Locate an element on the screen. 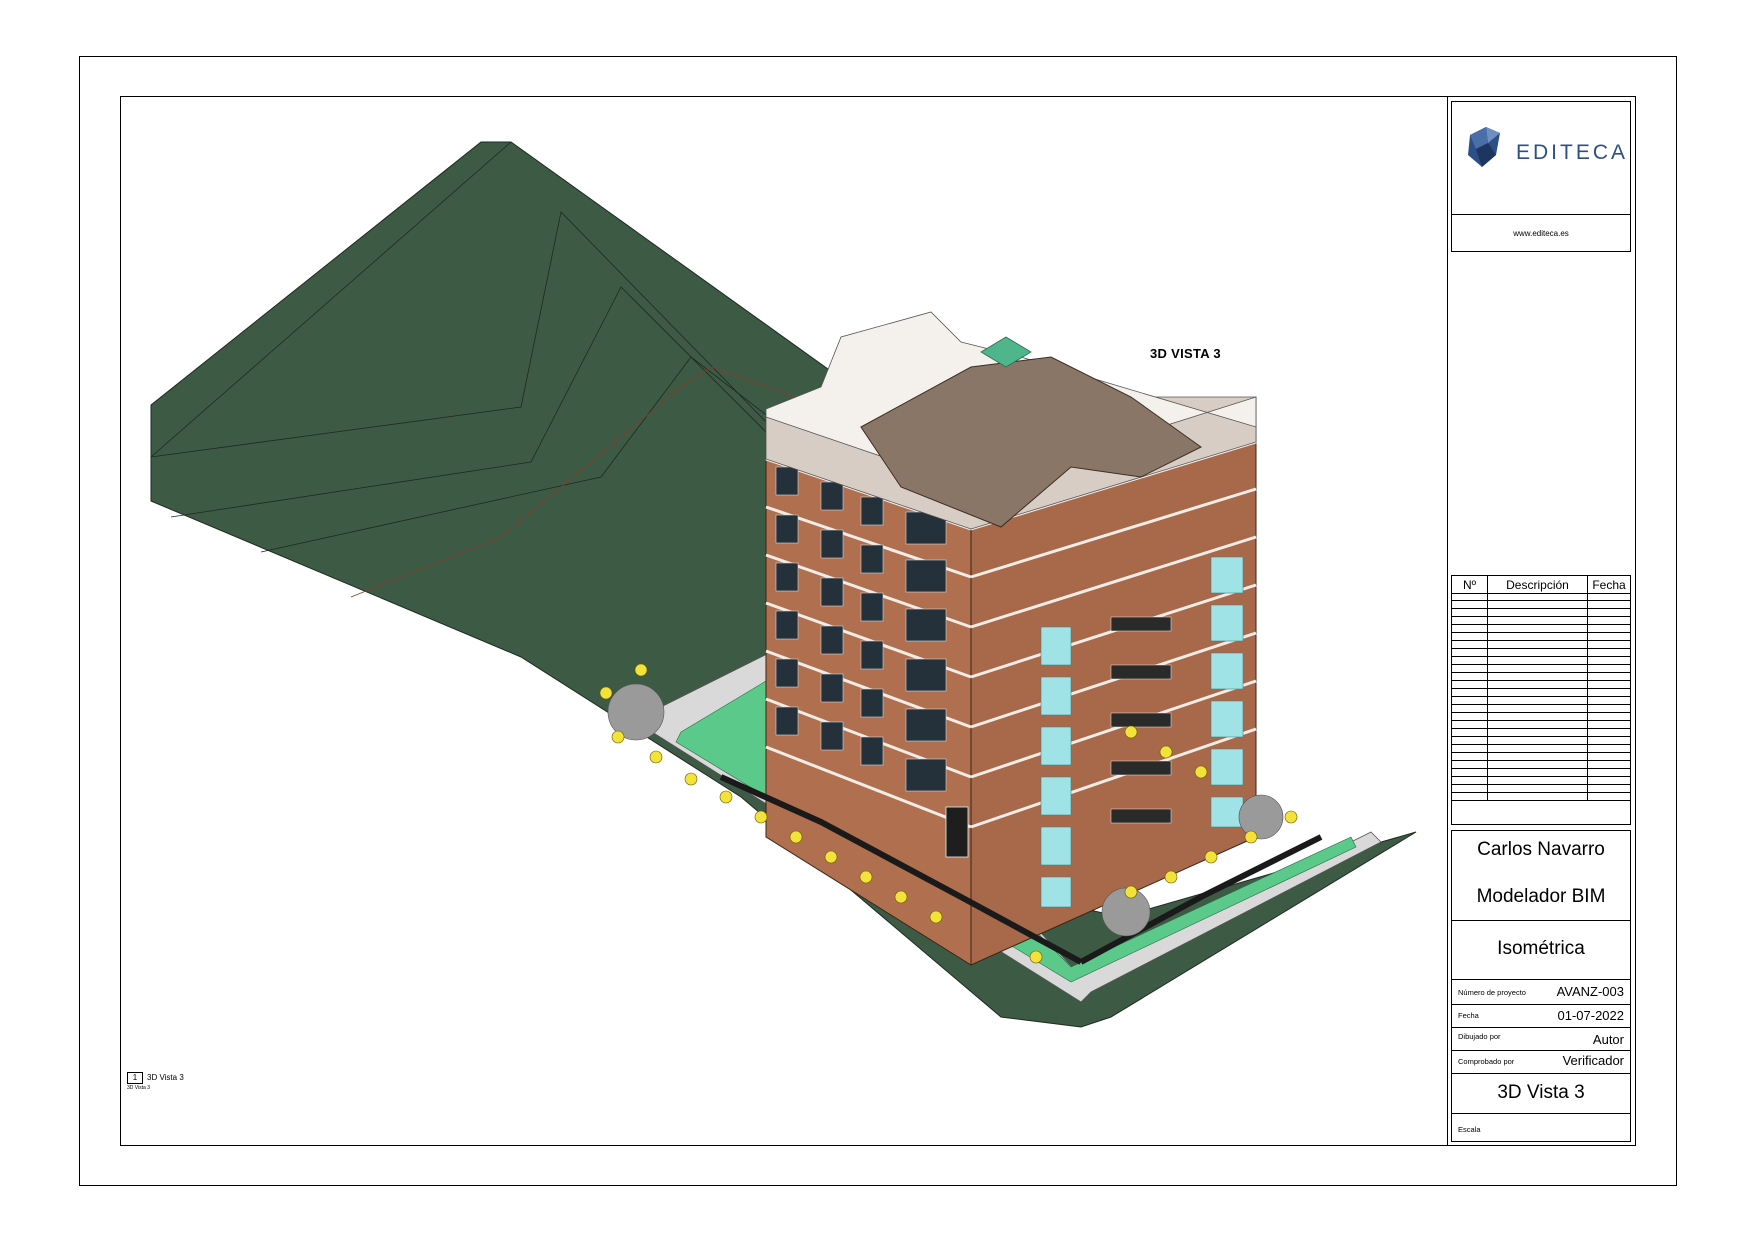  checked-by-row: Comprobado por Verificador is located at coordinates (1541, 1062).